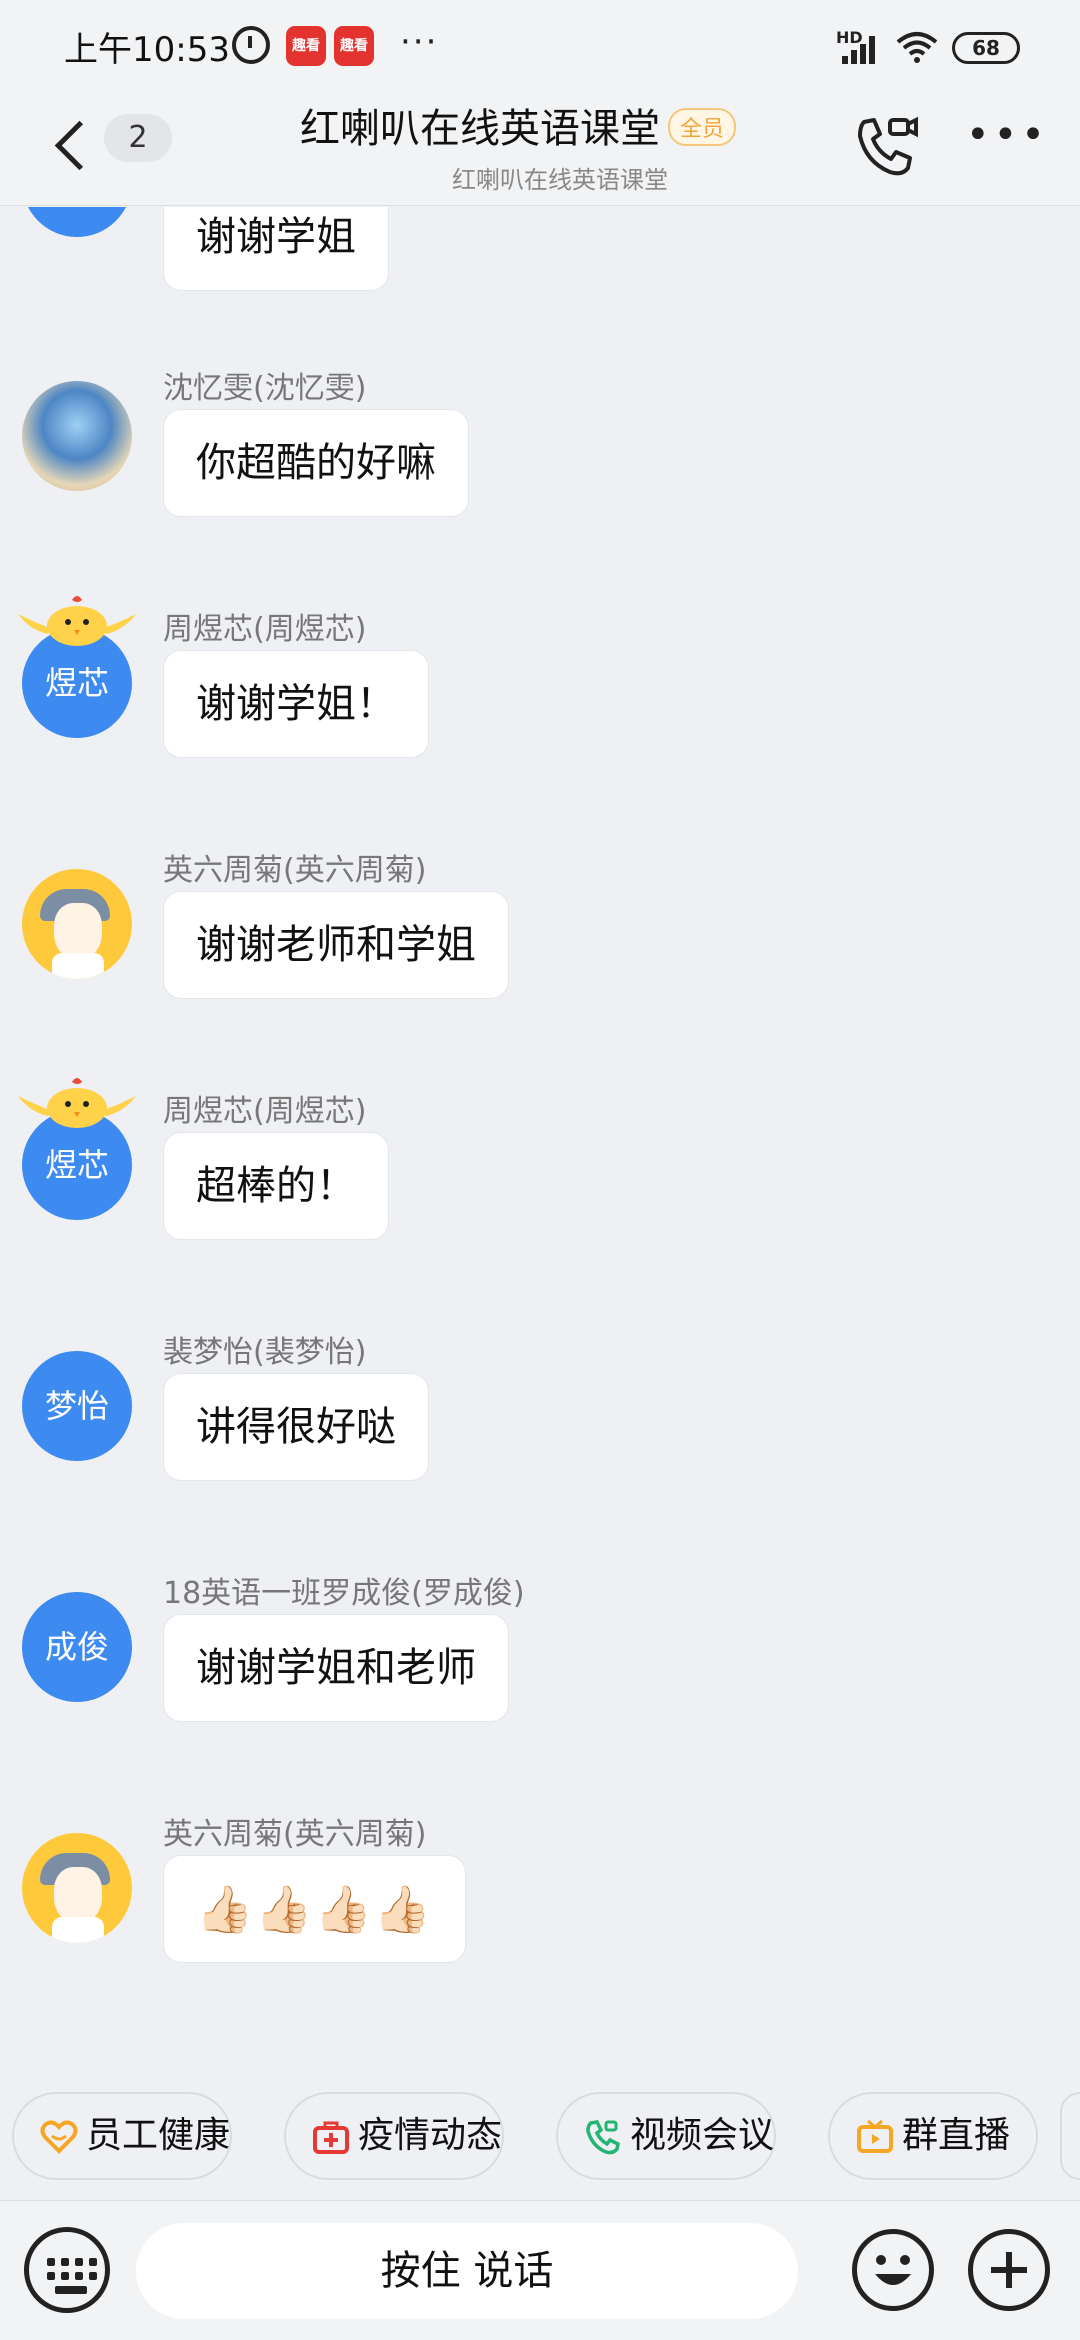  What do you see at coordinates (316, 463) in the screenshot?
I see `message-bubble: 你超酷的好嘛` at bounding box center [316, 463].